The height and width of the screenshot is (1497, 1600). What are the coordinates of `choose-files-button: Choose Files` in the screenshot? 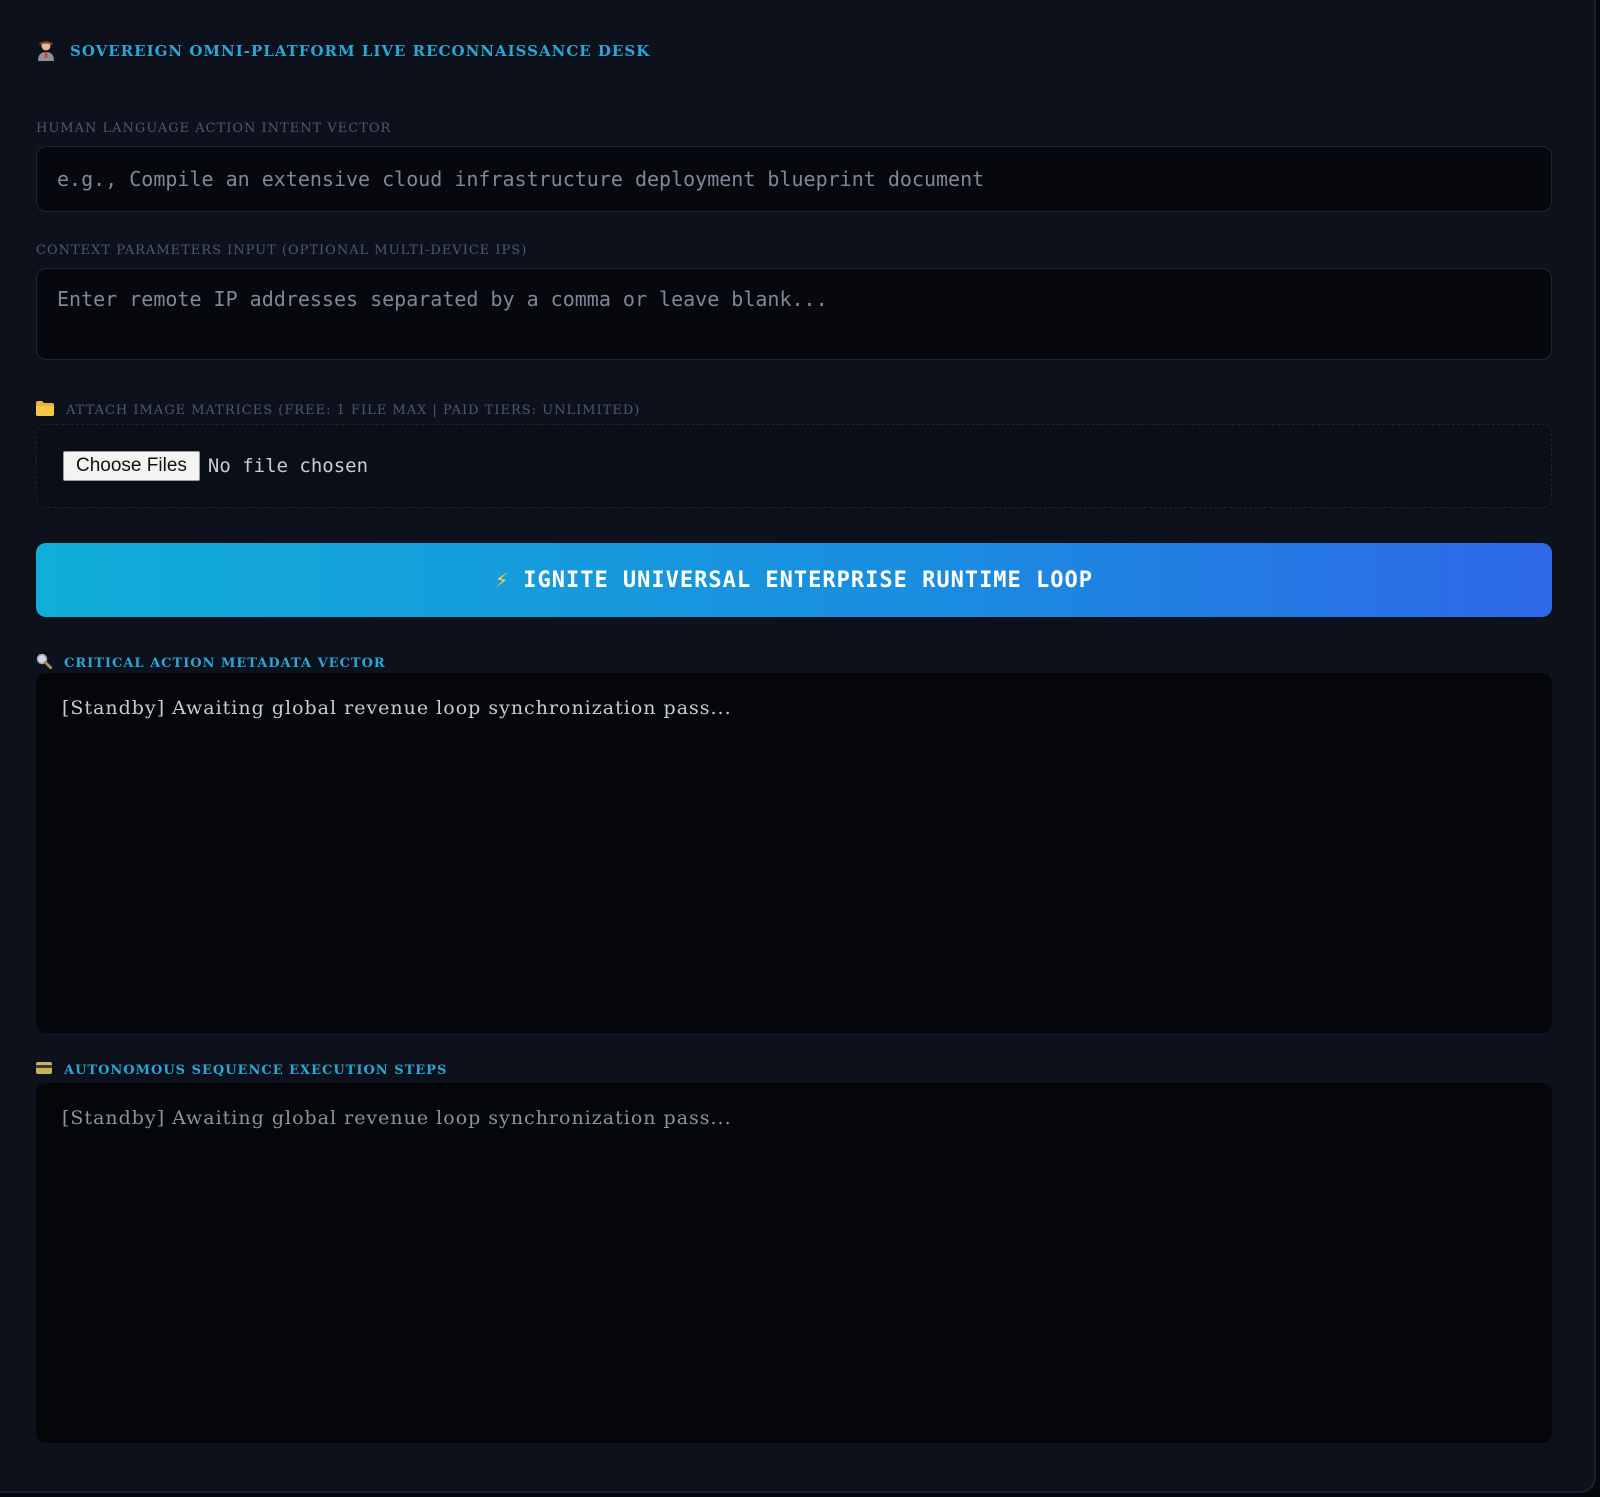 It's located at (131, 466).